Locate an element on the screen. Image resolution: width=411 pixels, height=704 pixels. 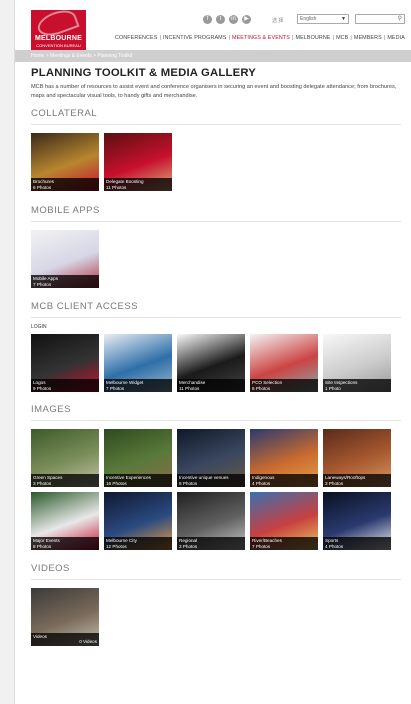
section-title: MCB CLIENT ACCESS is located at coordinates (216, 309).